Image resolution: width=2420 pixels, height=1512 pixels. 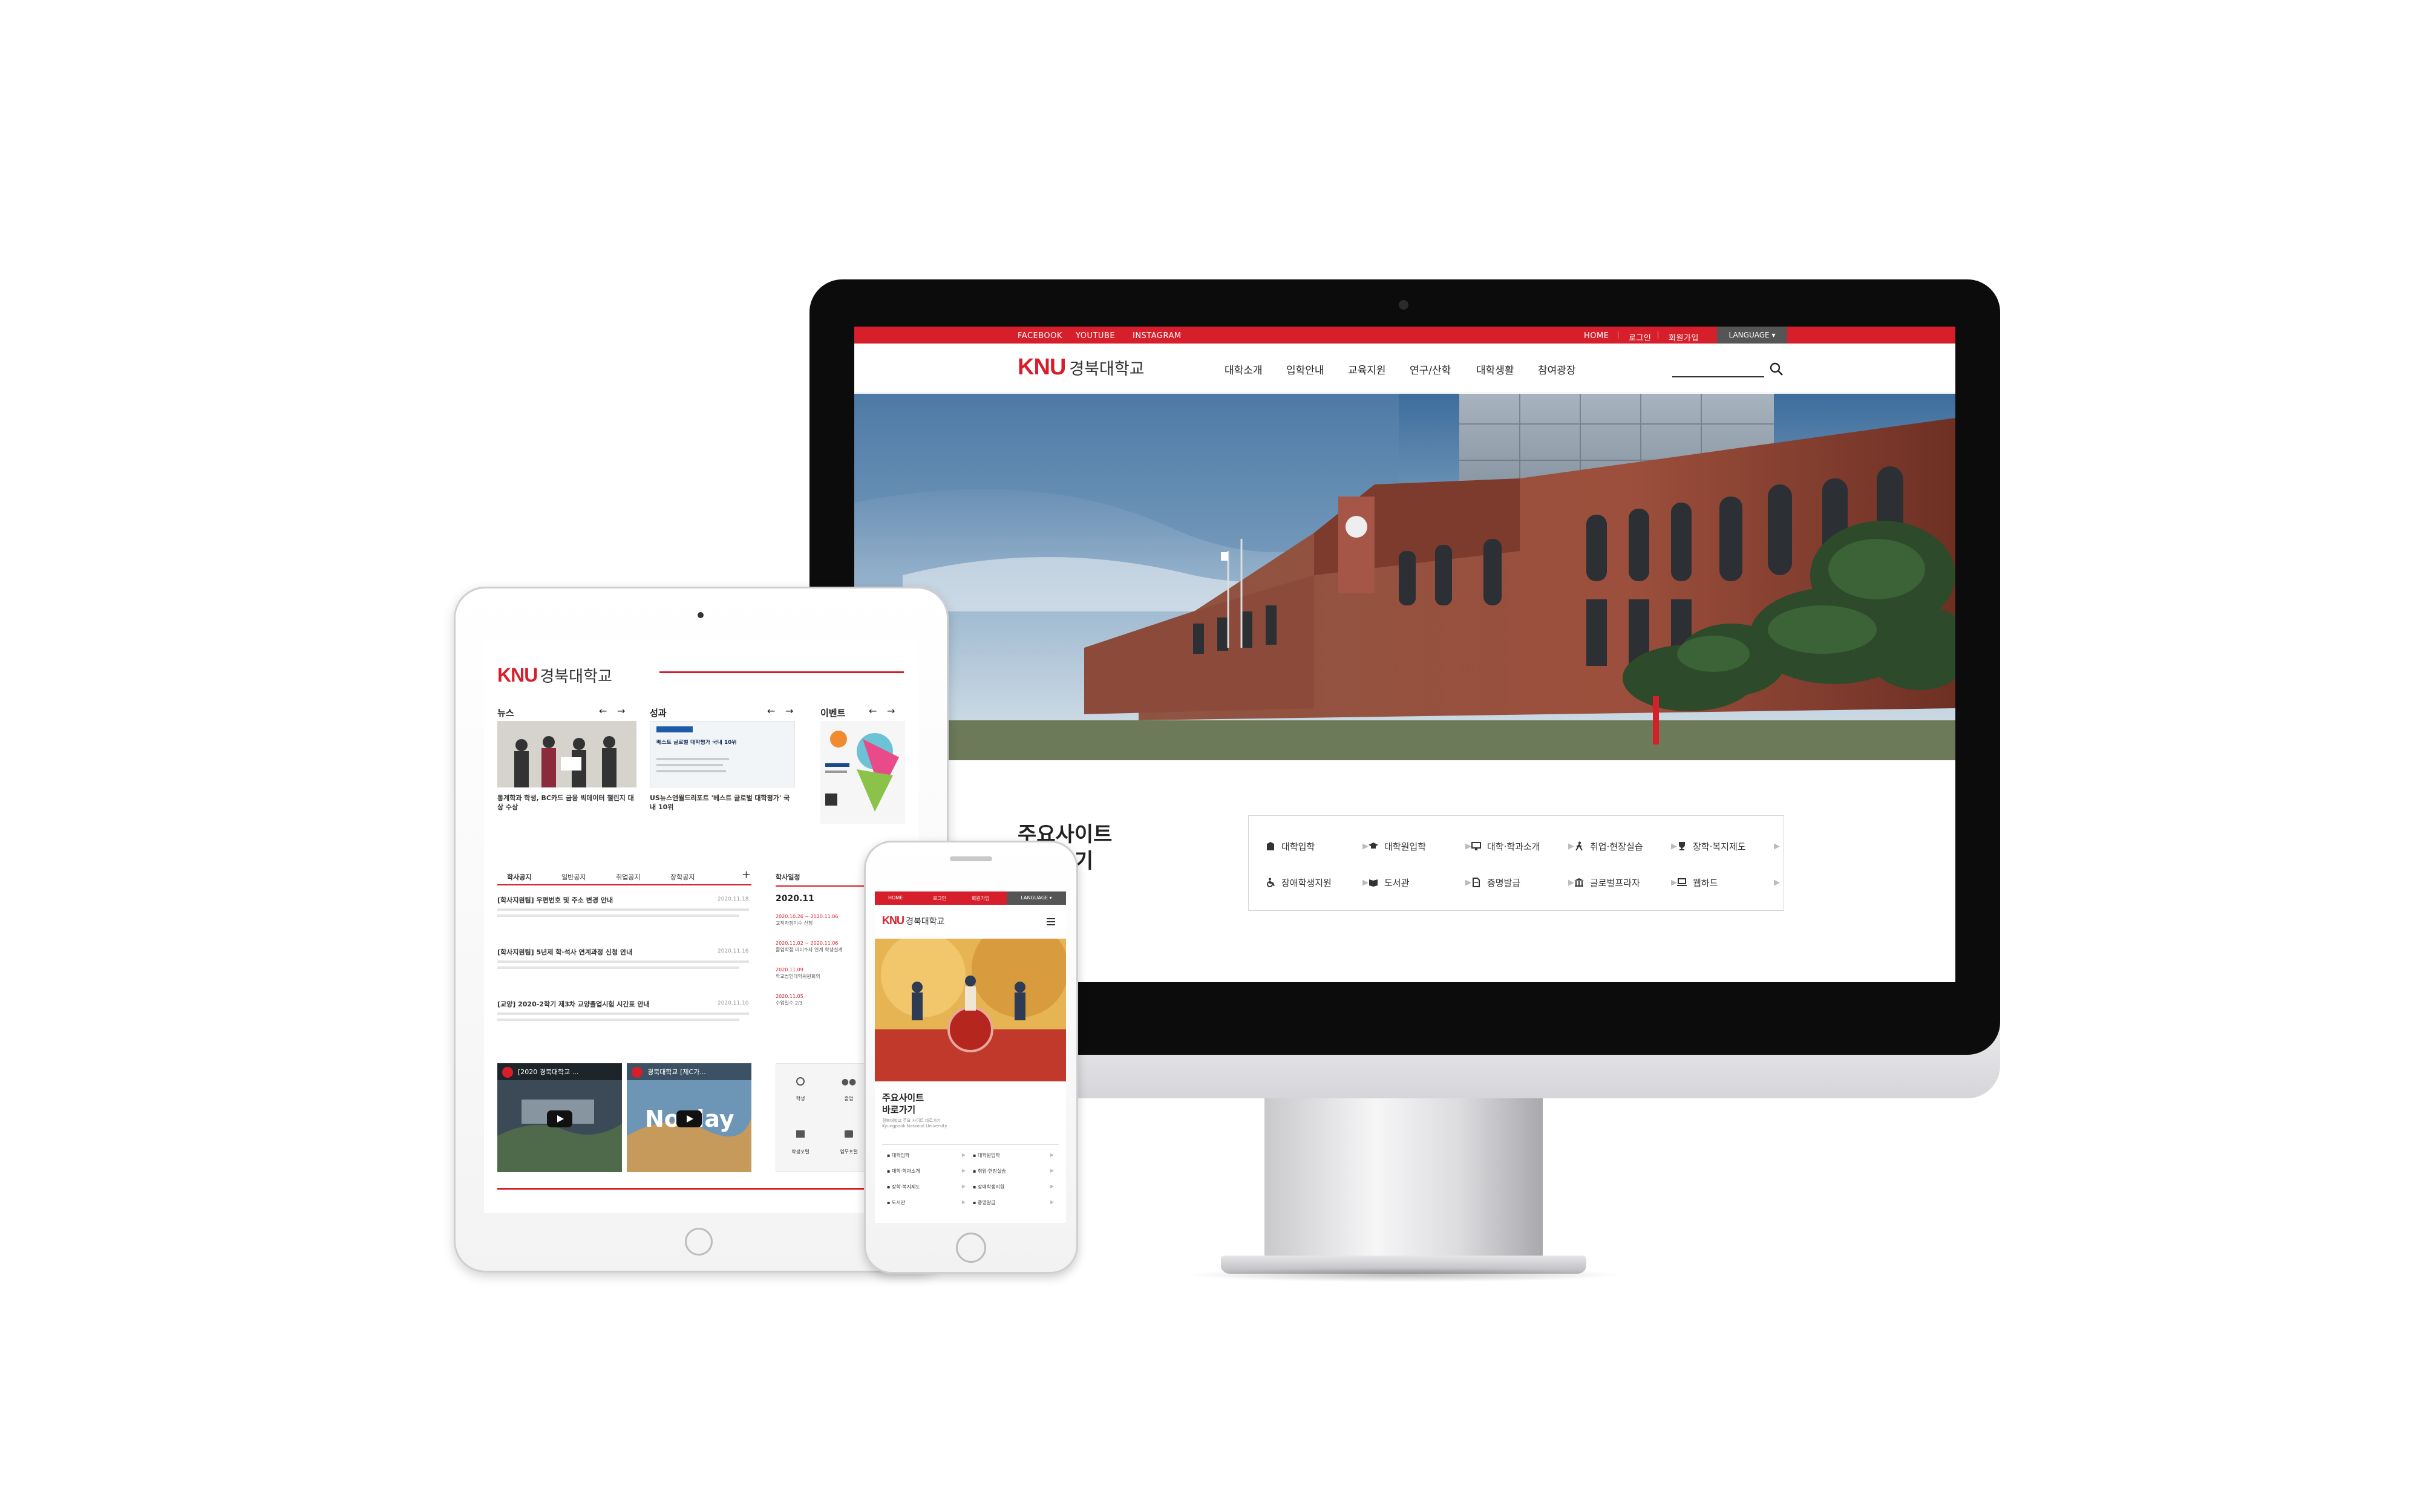 What do you see at coordinates (980, 899) in the screenshot?
I see `phone-signup-link: 회원가입` at bounding box center [980, 899].